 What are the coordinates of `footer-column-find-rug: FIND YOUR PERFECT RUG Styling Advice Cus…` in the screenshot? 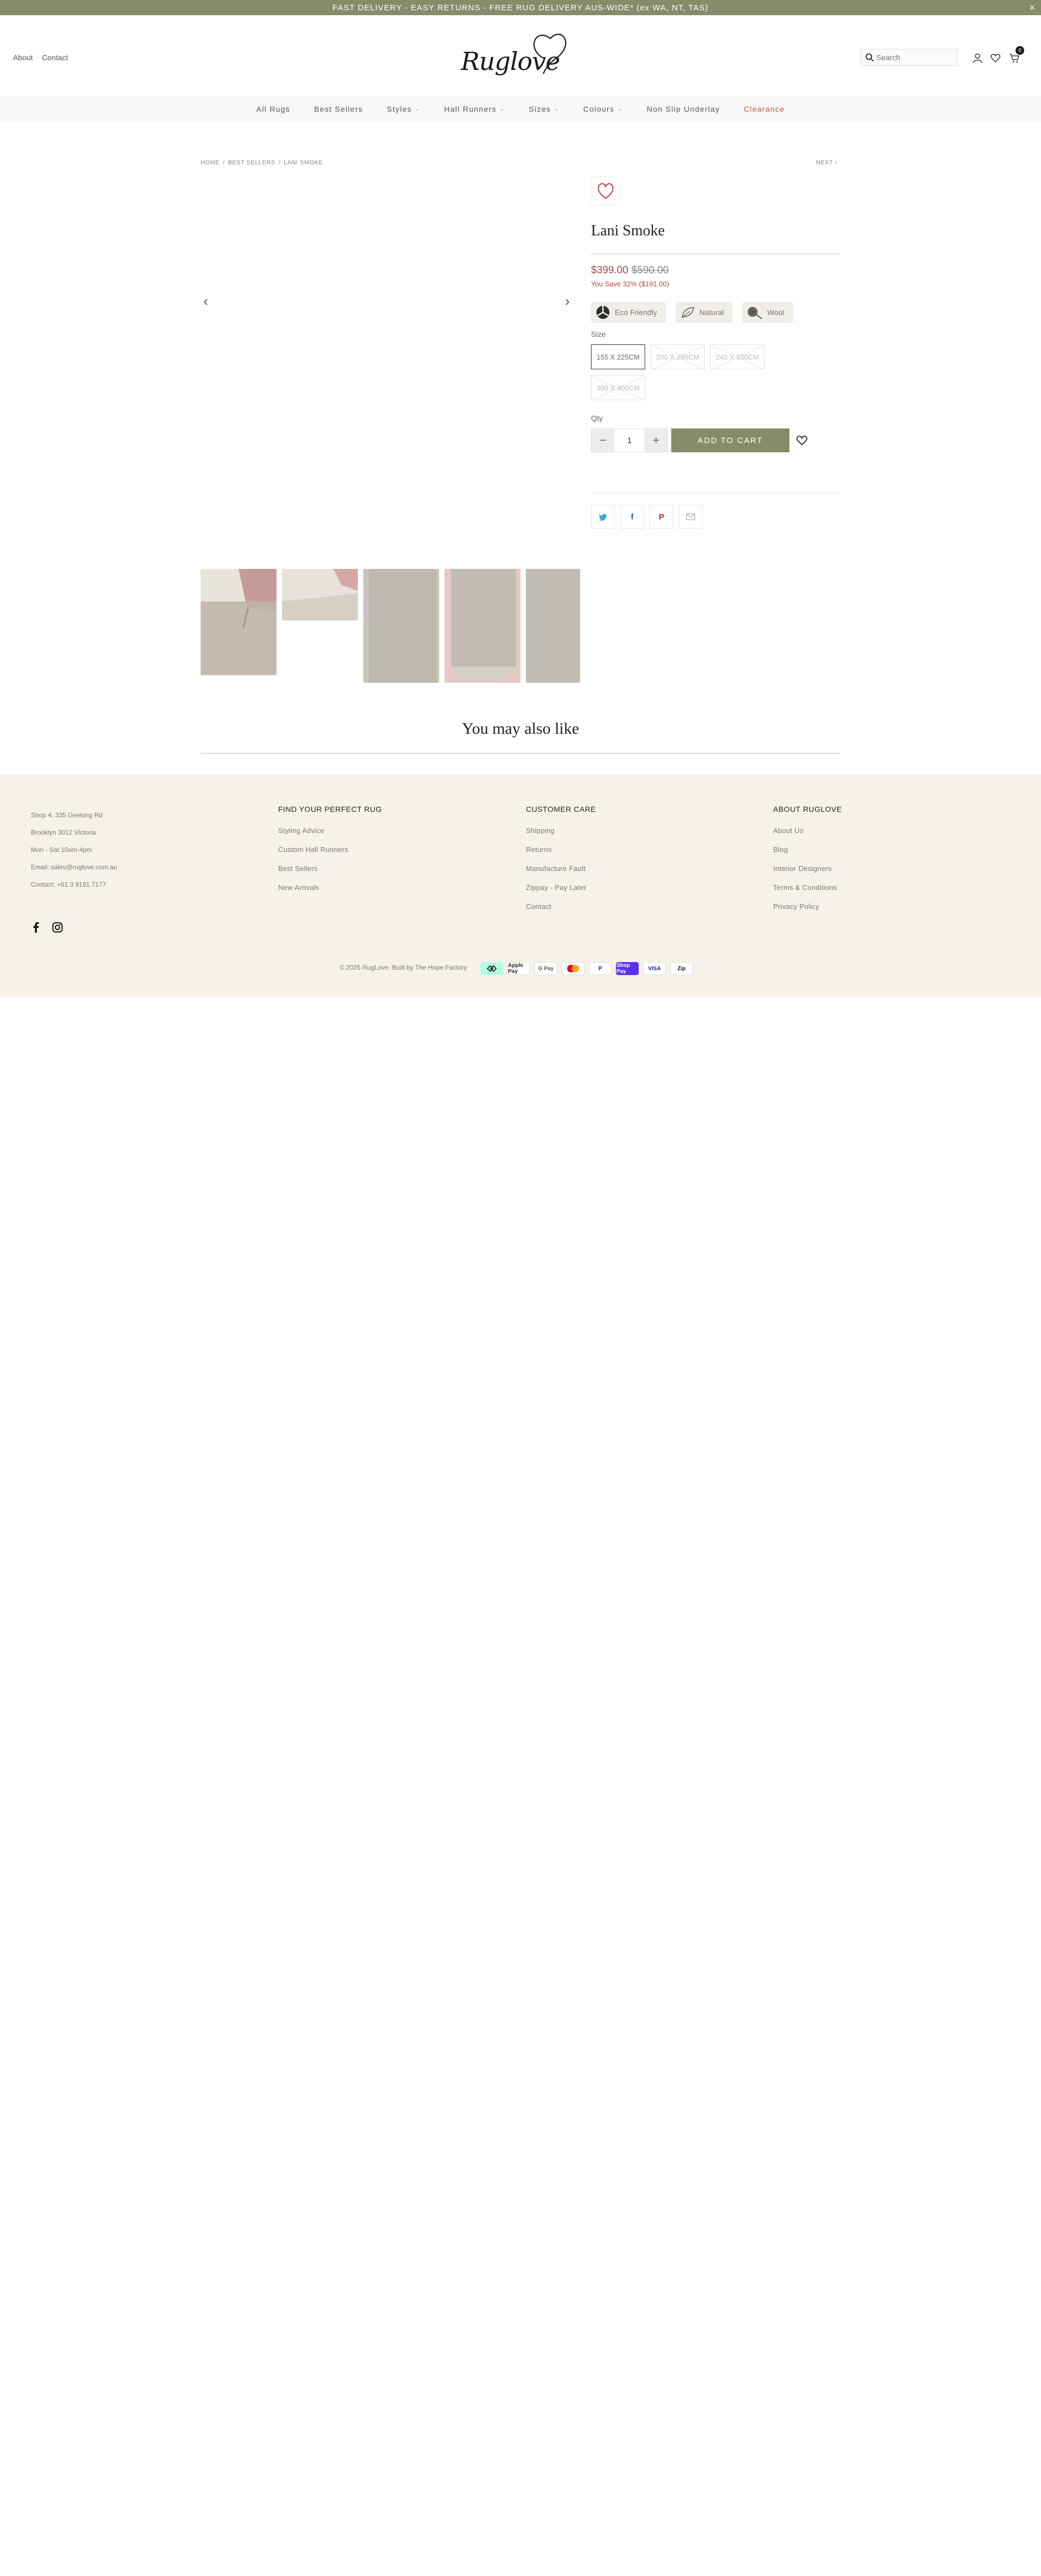 It's located at (330, 853).